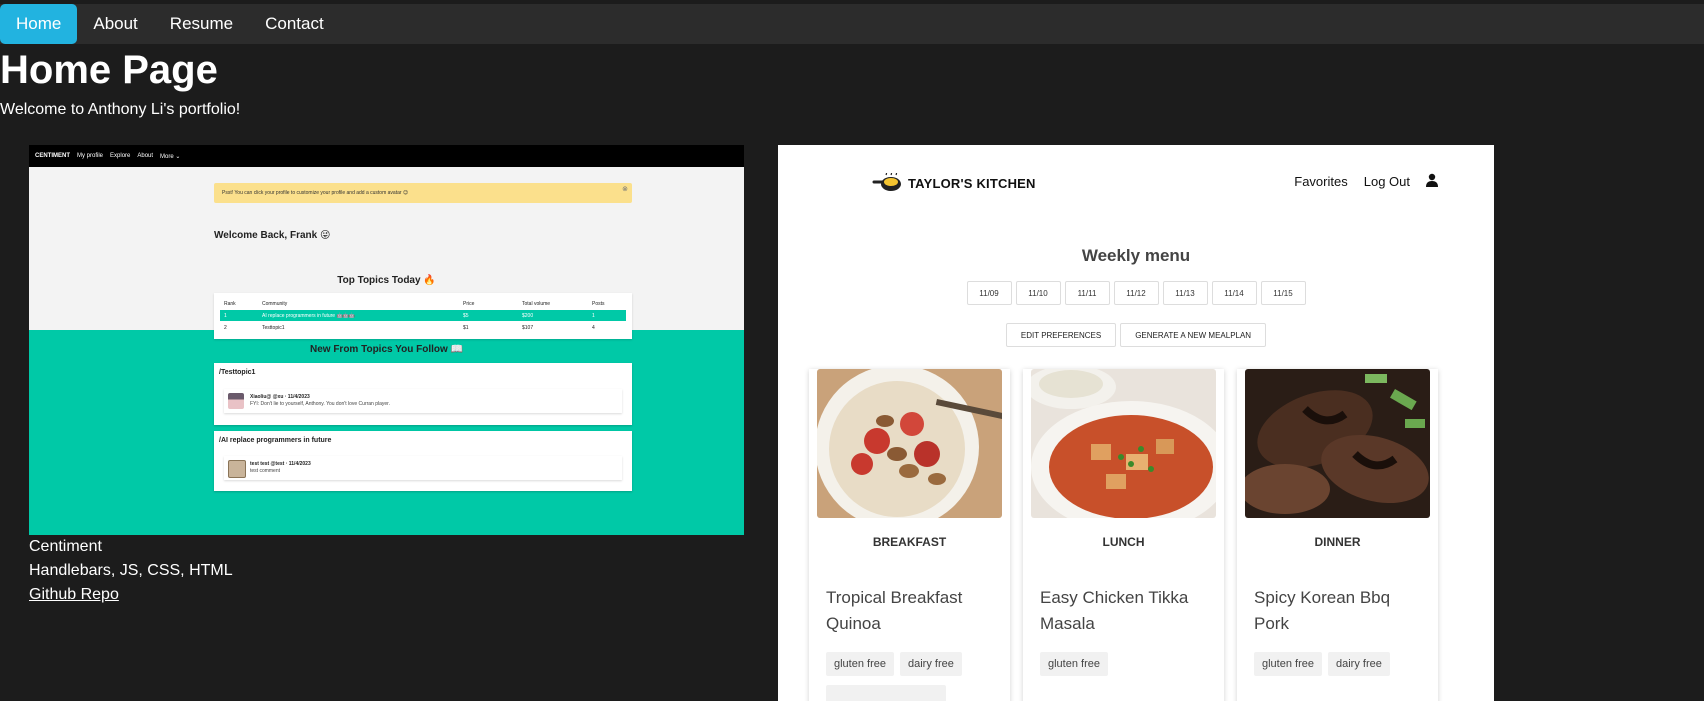 The width and height of the screenshot is (1704, 701). What do you see at coordinates (265, 471) in the screenshot?
I see `feed-post-text: test comment` at bounding box center [265, 471].